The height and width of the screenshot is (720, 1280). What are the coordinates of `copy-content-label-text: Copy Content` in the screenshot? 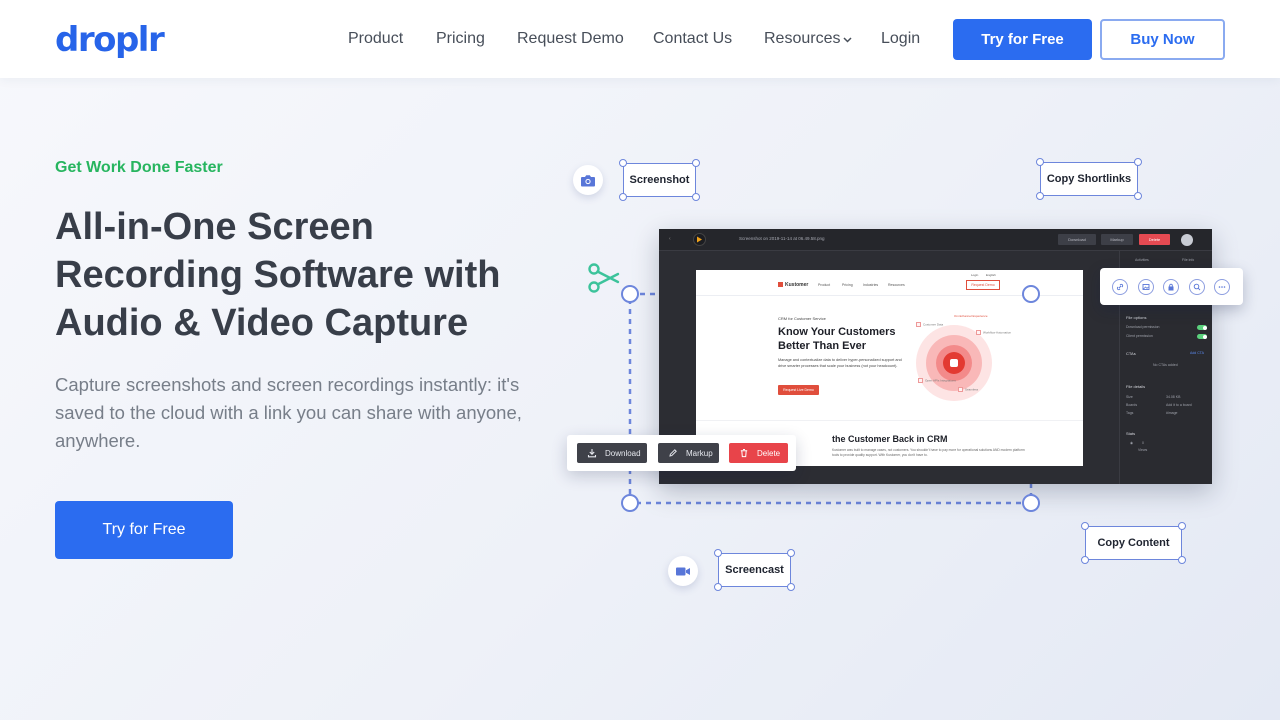 It's located at (1133, 543).